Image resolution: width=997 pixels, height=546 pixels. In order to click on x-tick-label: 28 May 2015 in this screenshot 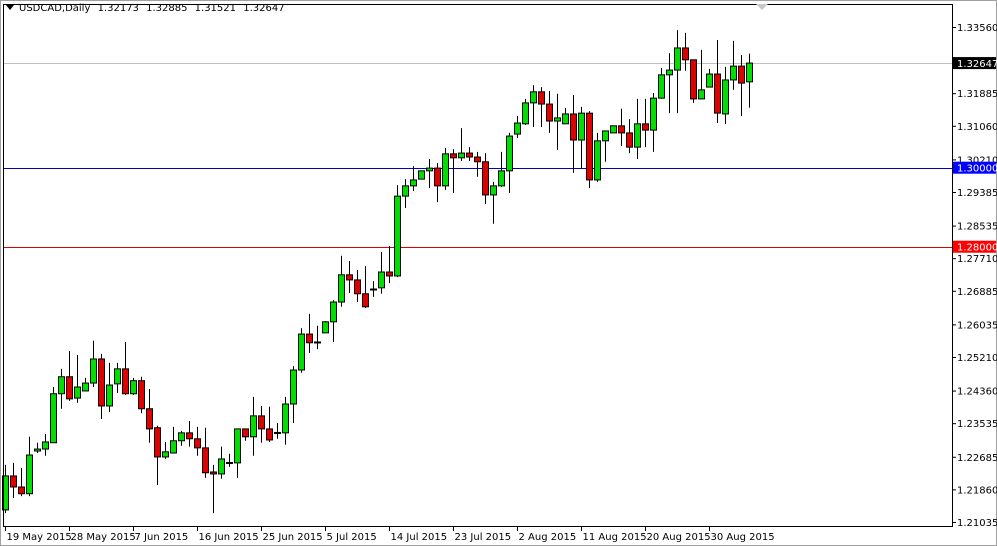, I will do `click(103, 537)`.